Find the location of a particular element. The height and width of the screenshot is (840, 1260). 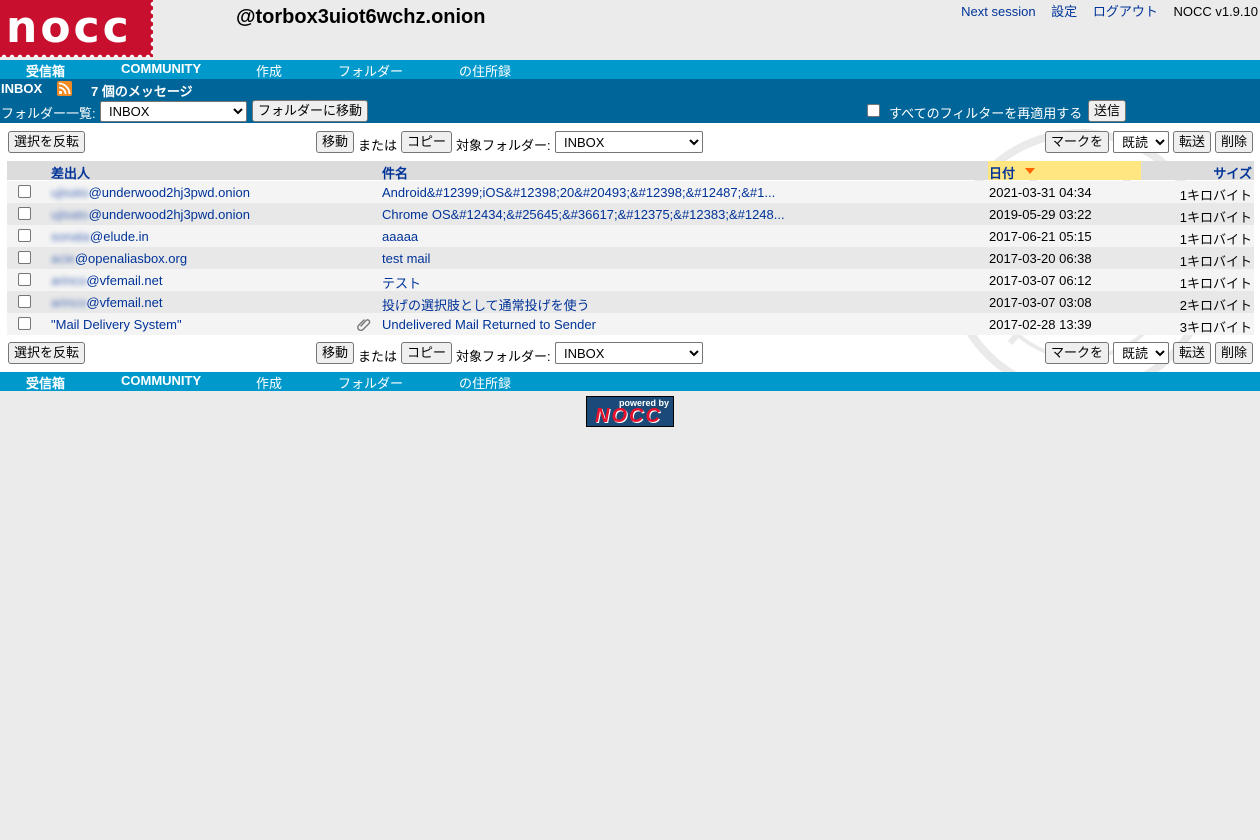

target-folder-label-bottom: 対象フォルダー: is located at coordinates (503, 356).